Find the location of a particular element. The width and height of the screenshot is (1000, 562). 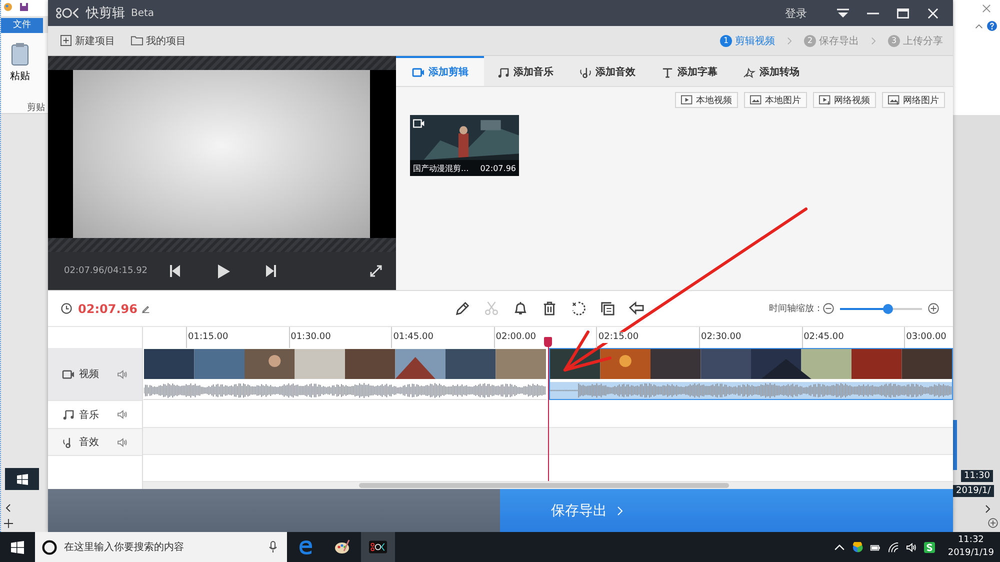

browser-e-icon is located at coordinates (306, 547).